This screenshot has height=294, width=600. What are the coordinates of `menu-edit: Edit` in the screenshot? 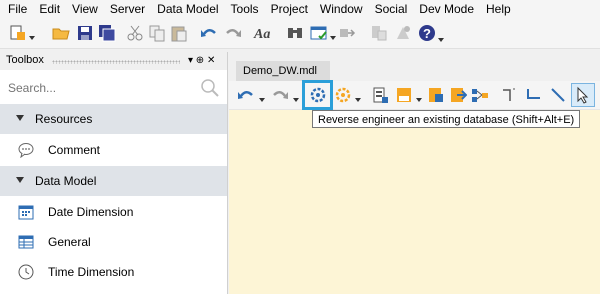 It's located at (49, 9).